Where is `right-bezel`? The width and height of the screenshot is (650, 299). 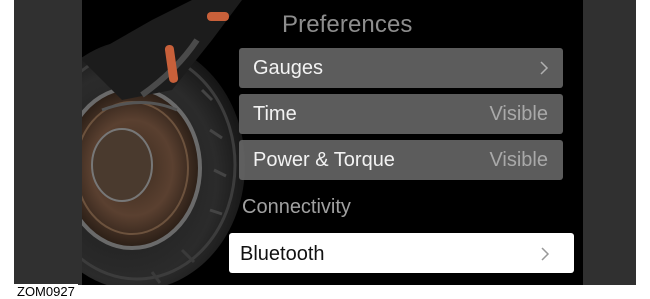
right-bezel is located at coordinates (609, 142).